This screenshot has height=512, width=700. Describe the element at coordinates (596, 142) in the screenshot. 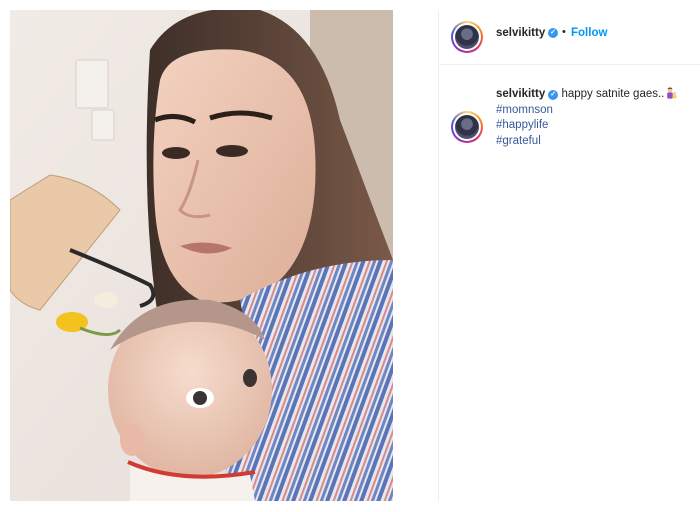

I see `hashtag-link: #grateful` at that location.